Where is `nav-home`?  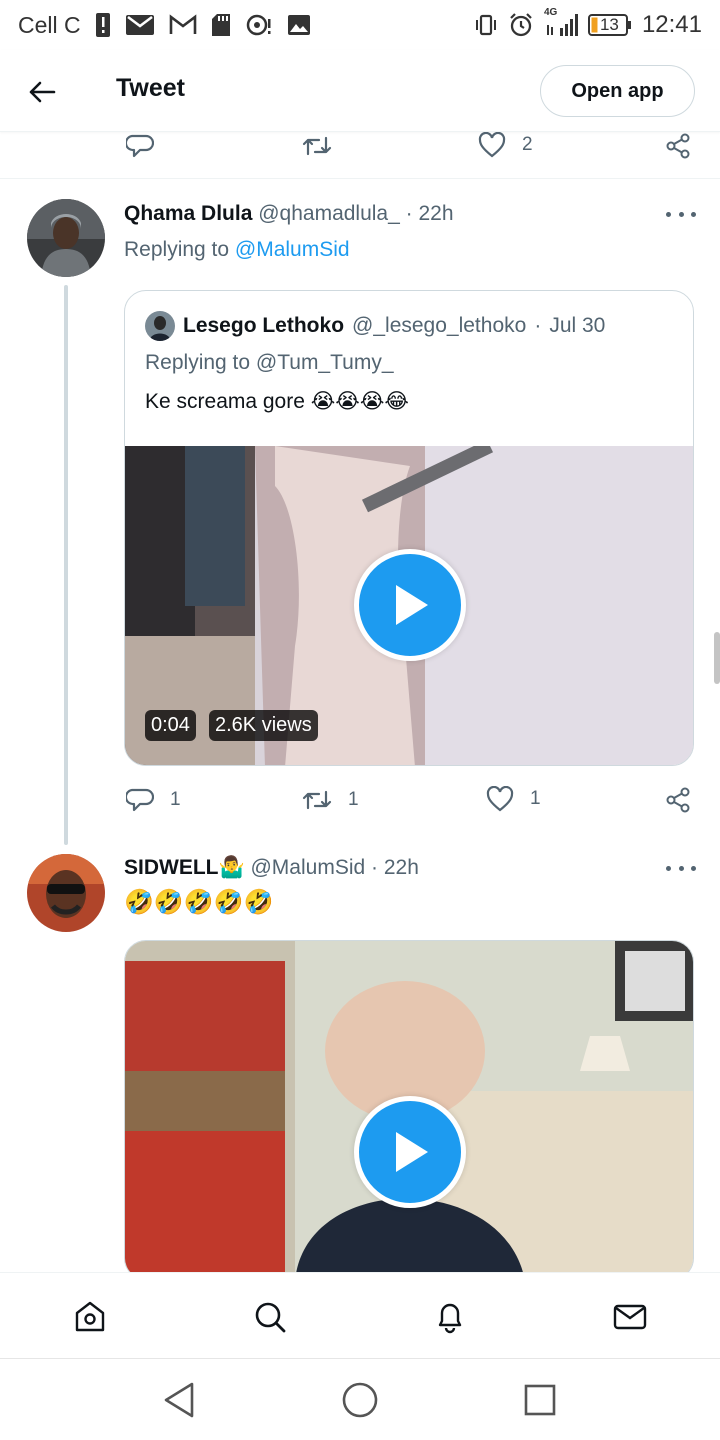 nav-home is located at coordinates (90, 1317).